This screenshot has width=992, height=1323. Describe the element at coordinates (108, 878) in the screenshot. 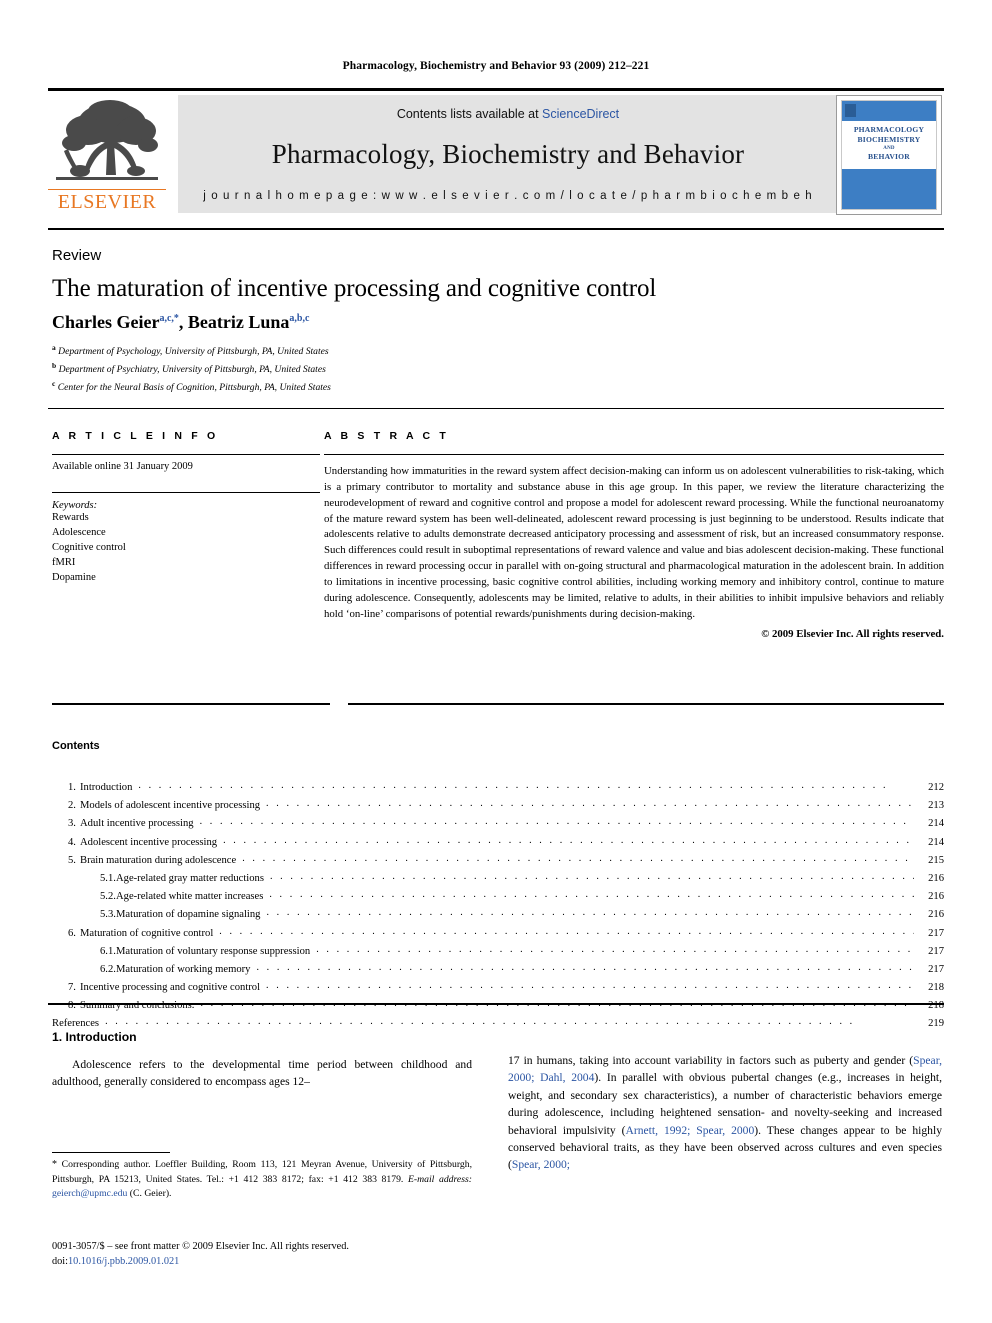

I see `toc-number: 5.1.` at that location.